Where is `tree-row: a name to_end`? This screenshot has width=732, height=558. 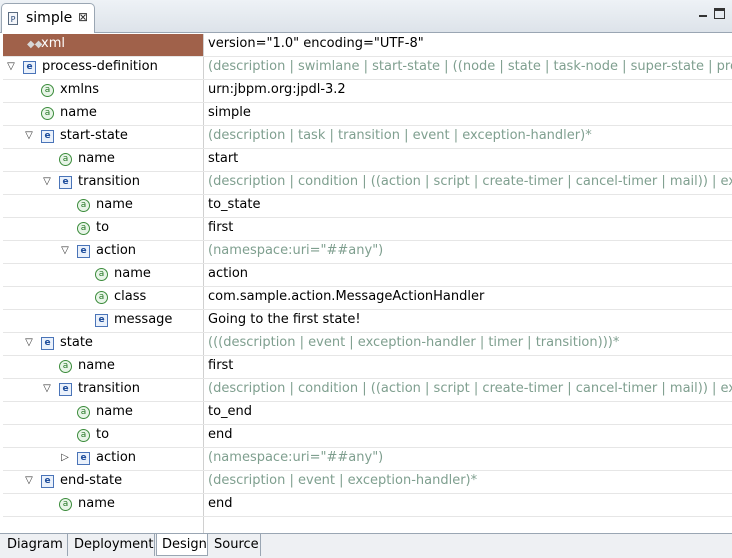
tree-row: a name to_end is located at coordinates (367, 413).